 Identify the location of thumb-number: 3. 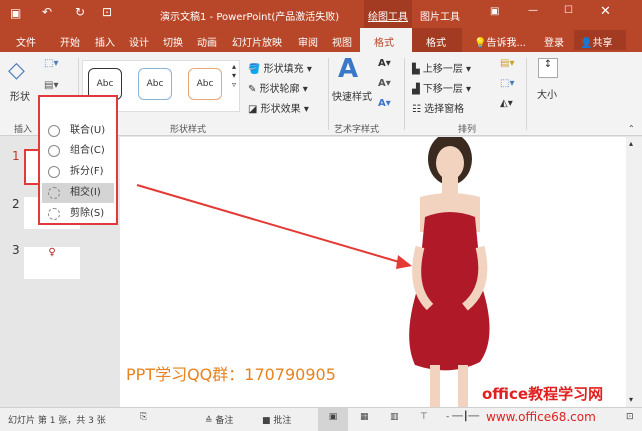
(16, 250).